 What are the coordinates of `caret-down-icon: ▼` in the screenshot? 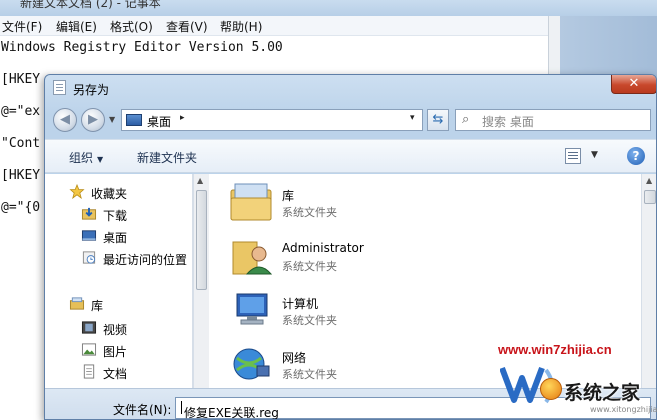 It's located at (100, 159).